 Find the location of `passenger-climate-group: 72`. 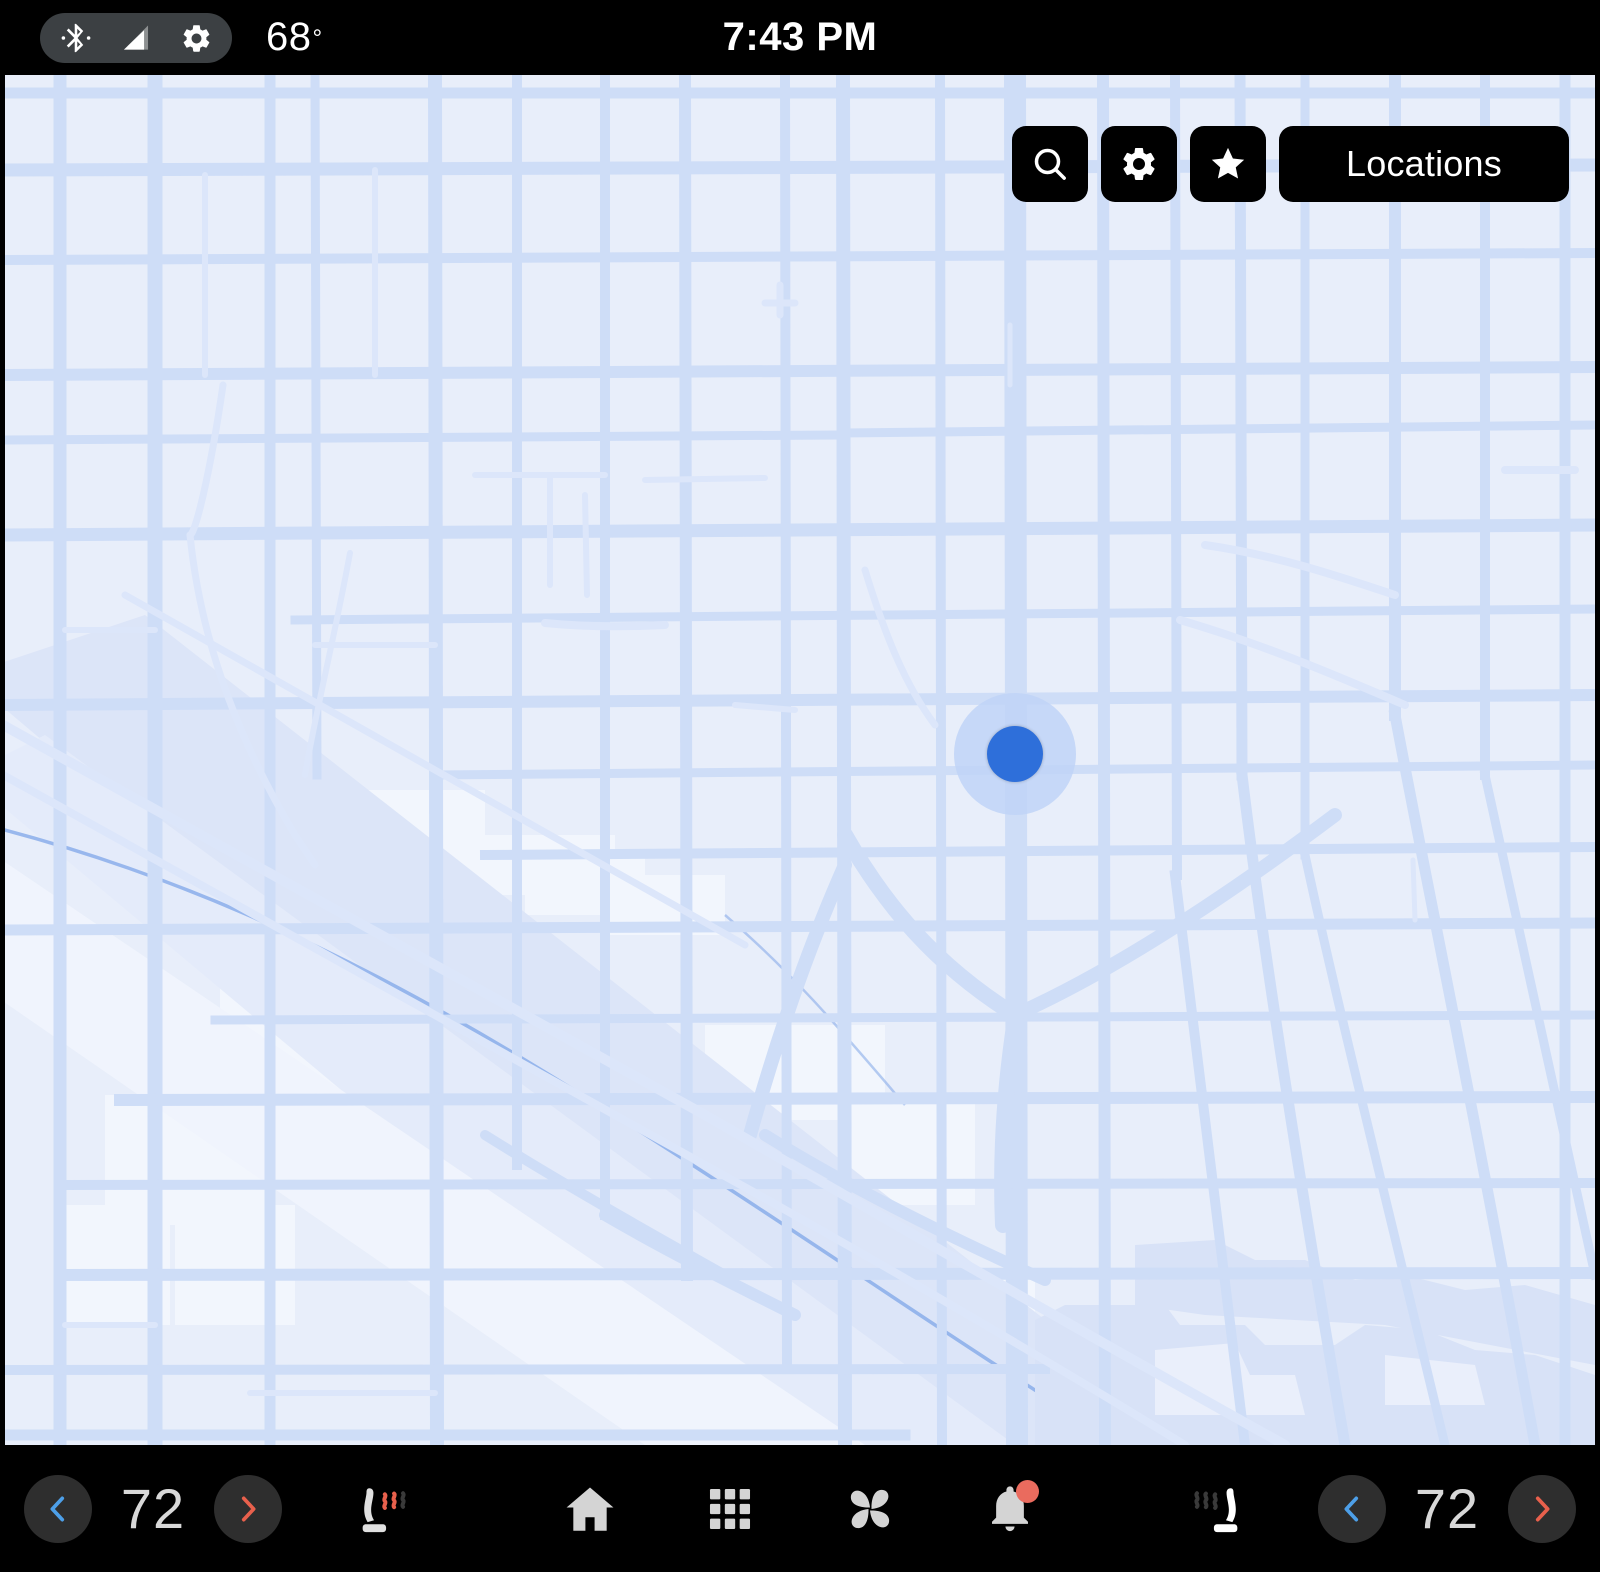

passenger-climate-group: 72 is located at coordinates (1376, 1508).